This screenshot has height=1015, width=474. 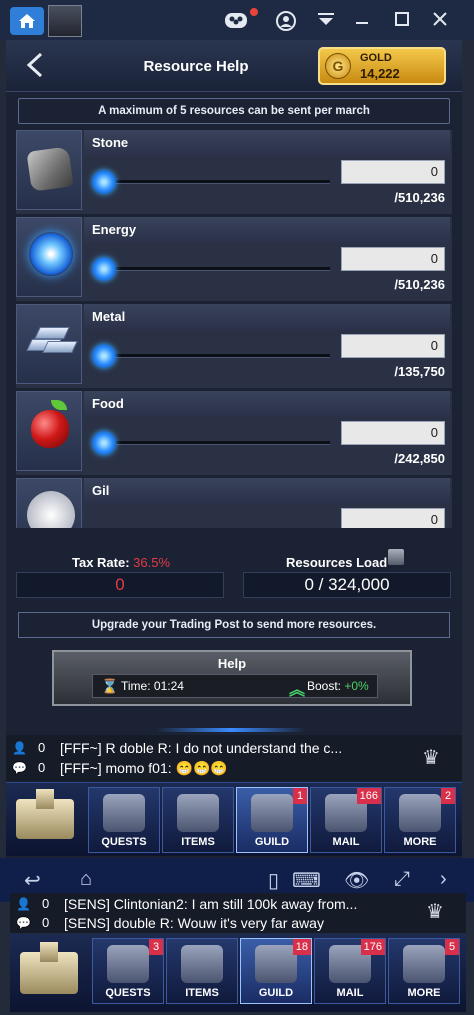 I want to click on resources-load-label: Resources Load, so click(x=337, y=562).